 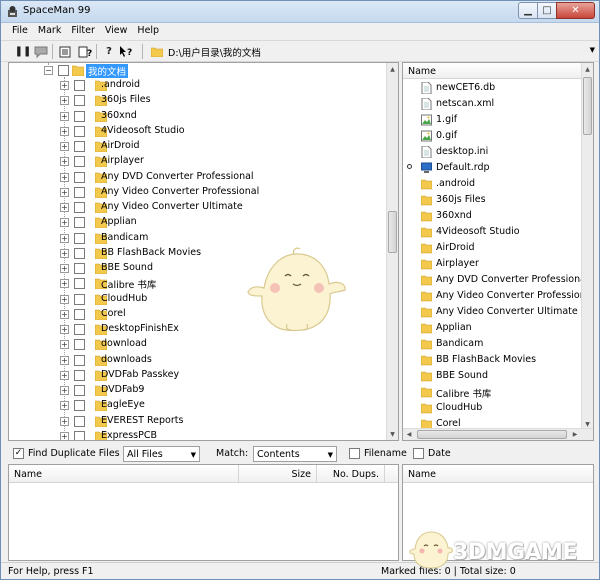 What do you see at coordinates (48, 70) in the screenshot?
I see `collapse-icon: −` at bounding box center [48, 70].